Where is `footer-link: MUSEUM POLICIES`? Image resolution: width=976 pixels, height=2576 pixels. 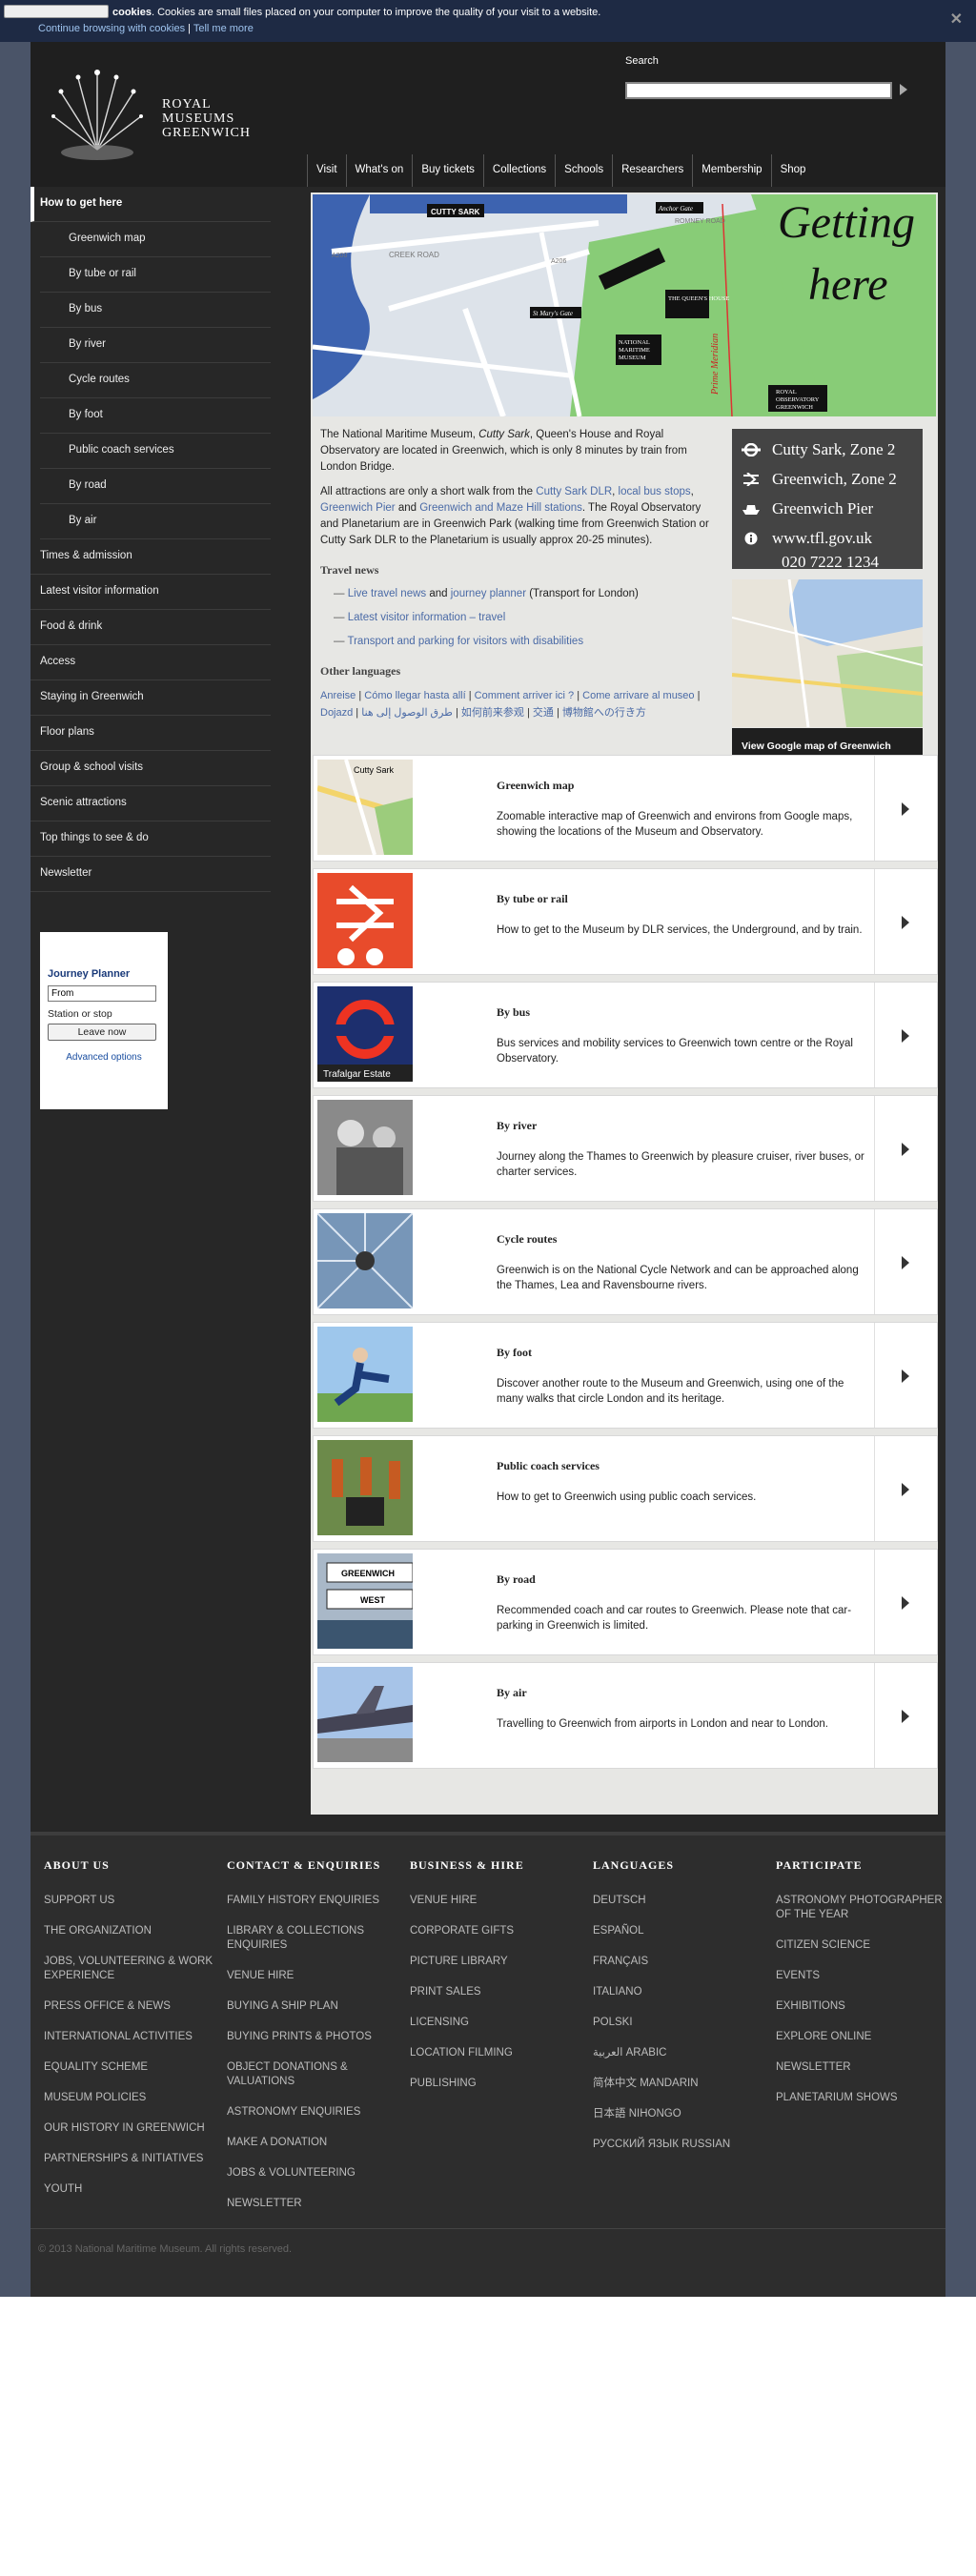
footer-link: MUSEUM POLICIES is located at coordinates (130, 2098).